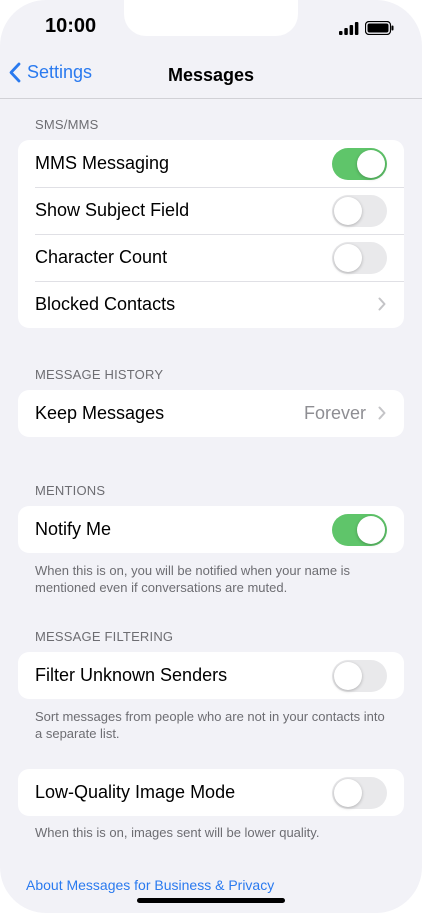 The width and height of the screenshot is (422, 913). What do you see at coordinates (104, 636) in the screenshot?
I see `section-header-message-filtering: MESSAGE FILTERING` at bounding box center [104, 636].